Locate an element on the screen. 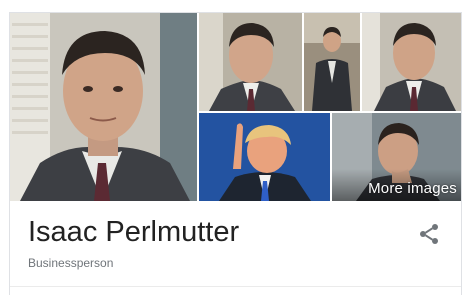 This screenshot has height=295, width=470. share-button is located at coordinates (429, 234).